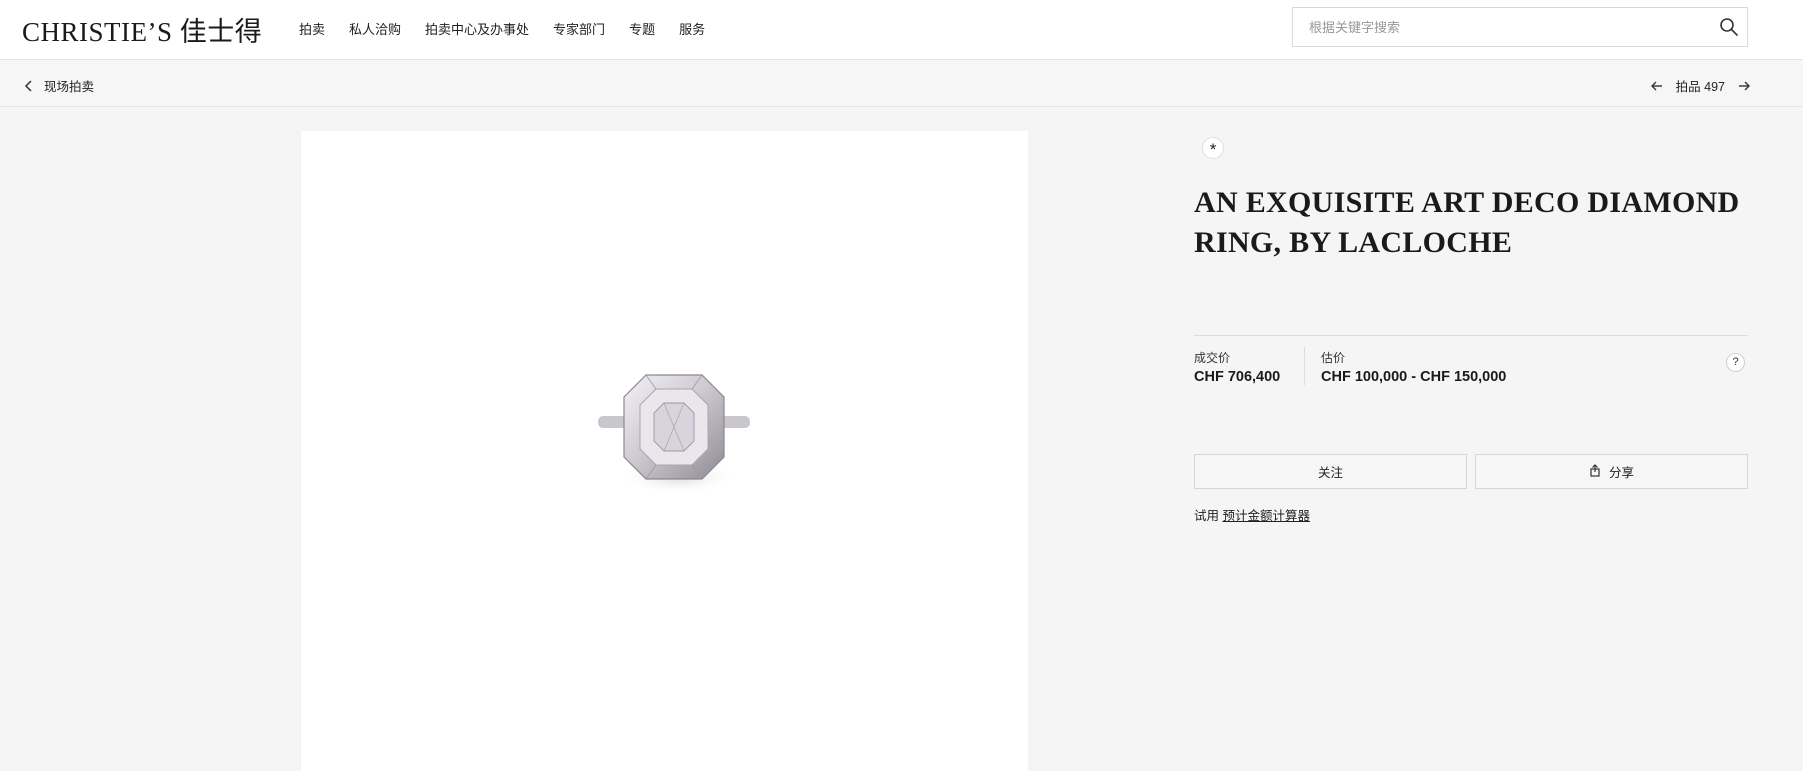  What do you see at coordinates (1213, 148) in the screenshot?
I see `lot-asterisk-badge: *` at bounding box center [1213, 148].